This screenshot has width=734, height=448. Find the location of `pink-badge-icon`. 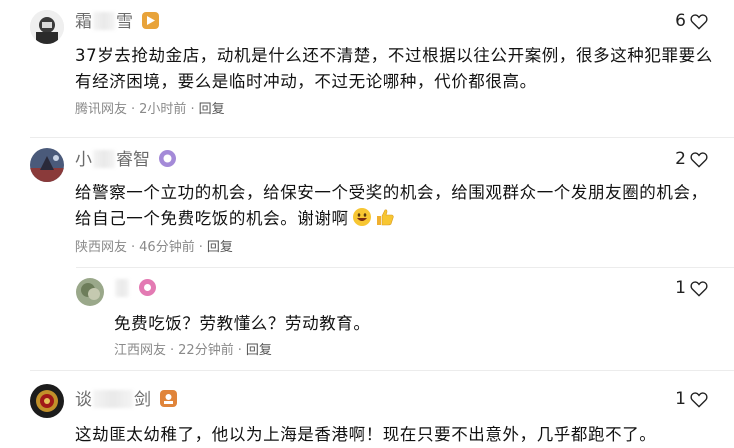

pink-badge-icon is located at coordinates (148, 287).